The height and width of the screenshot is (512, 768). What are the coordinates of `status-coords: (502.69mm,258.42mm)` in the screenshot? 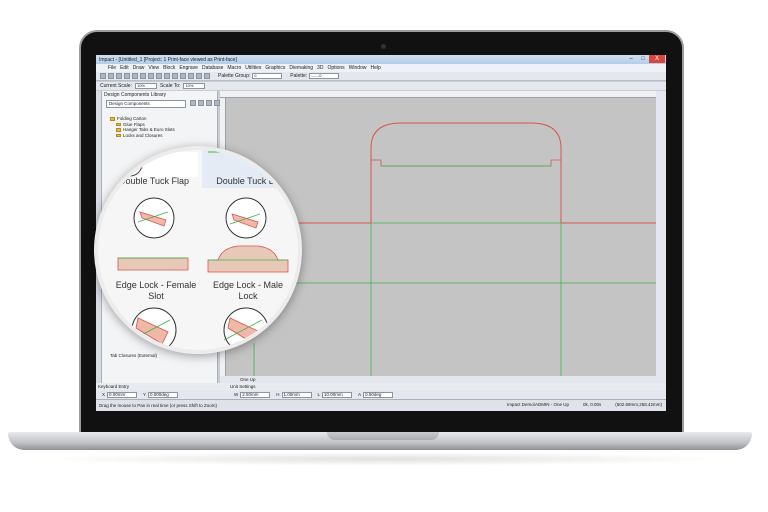 It's located at (638, 404).